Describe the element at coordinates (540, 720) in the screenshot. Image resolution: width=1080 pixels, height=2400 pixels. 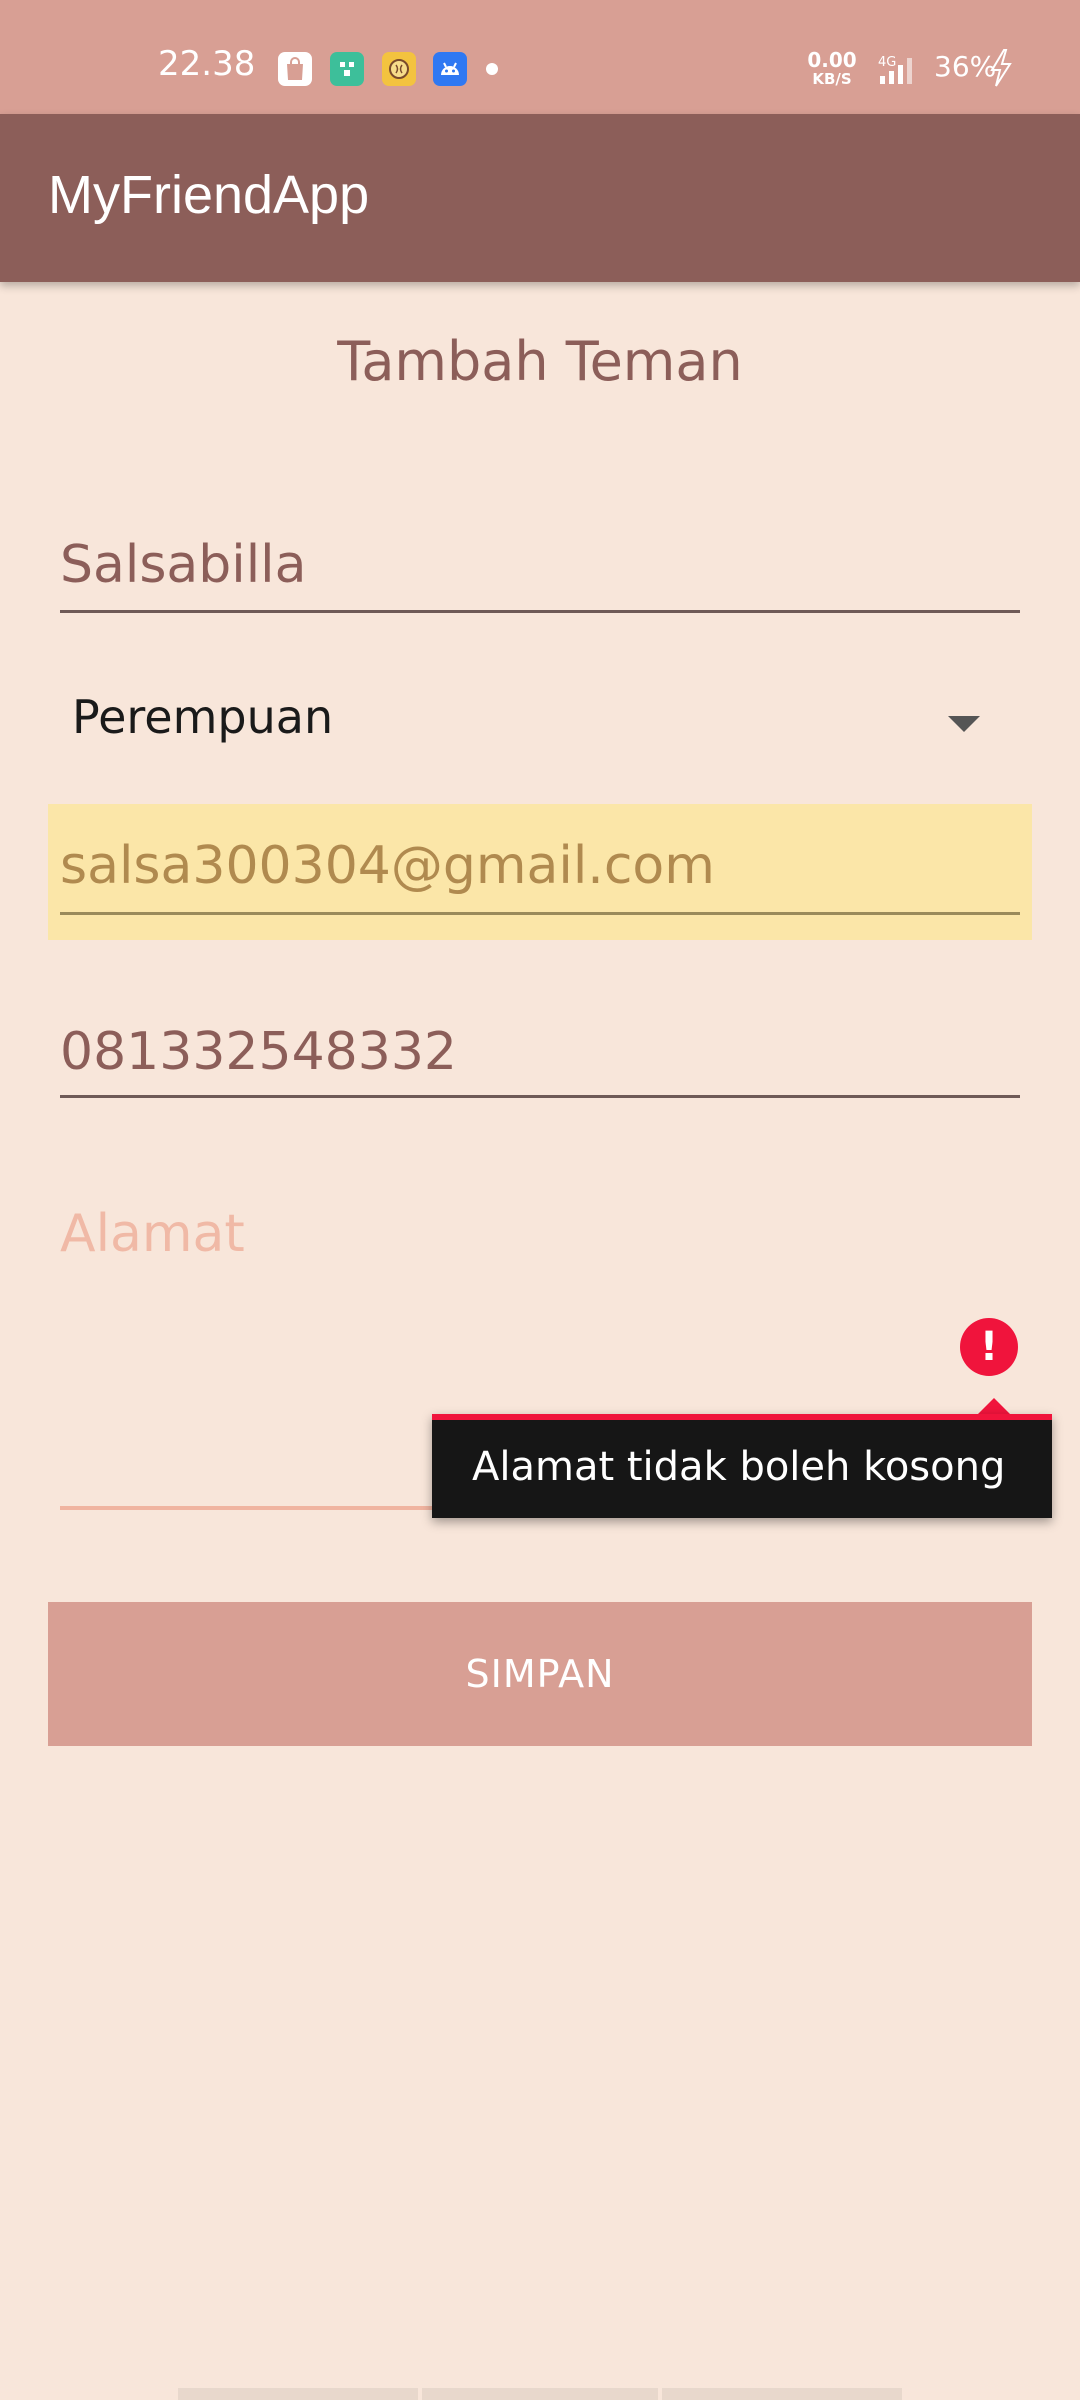
I see `gender-dropdown: Perempuan` at that location.